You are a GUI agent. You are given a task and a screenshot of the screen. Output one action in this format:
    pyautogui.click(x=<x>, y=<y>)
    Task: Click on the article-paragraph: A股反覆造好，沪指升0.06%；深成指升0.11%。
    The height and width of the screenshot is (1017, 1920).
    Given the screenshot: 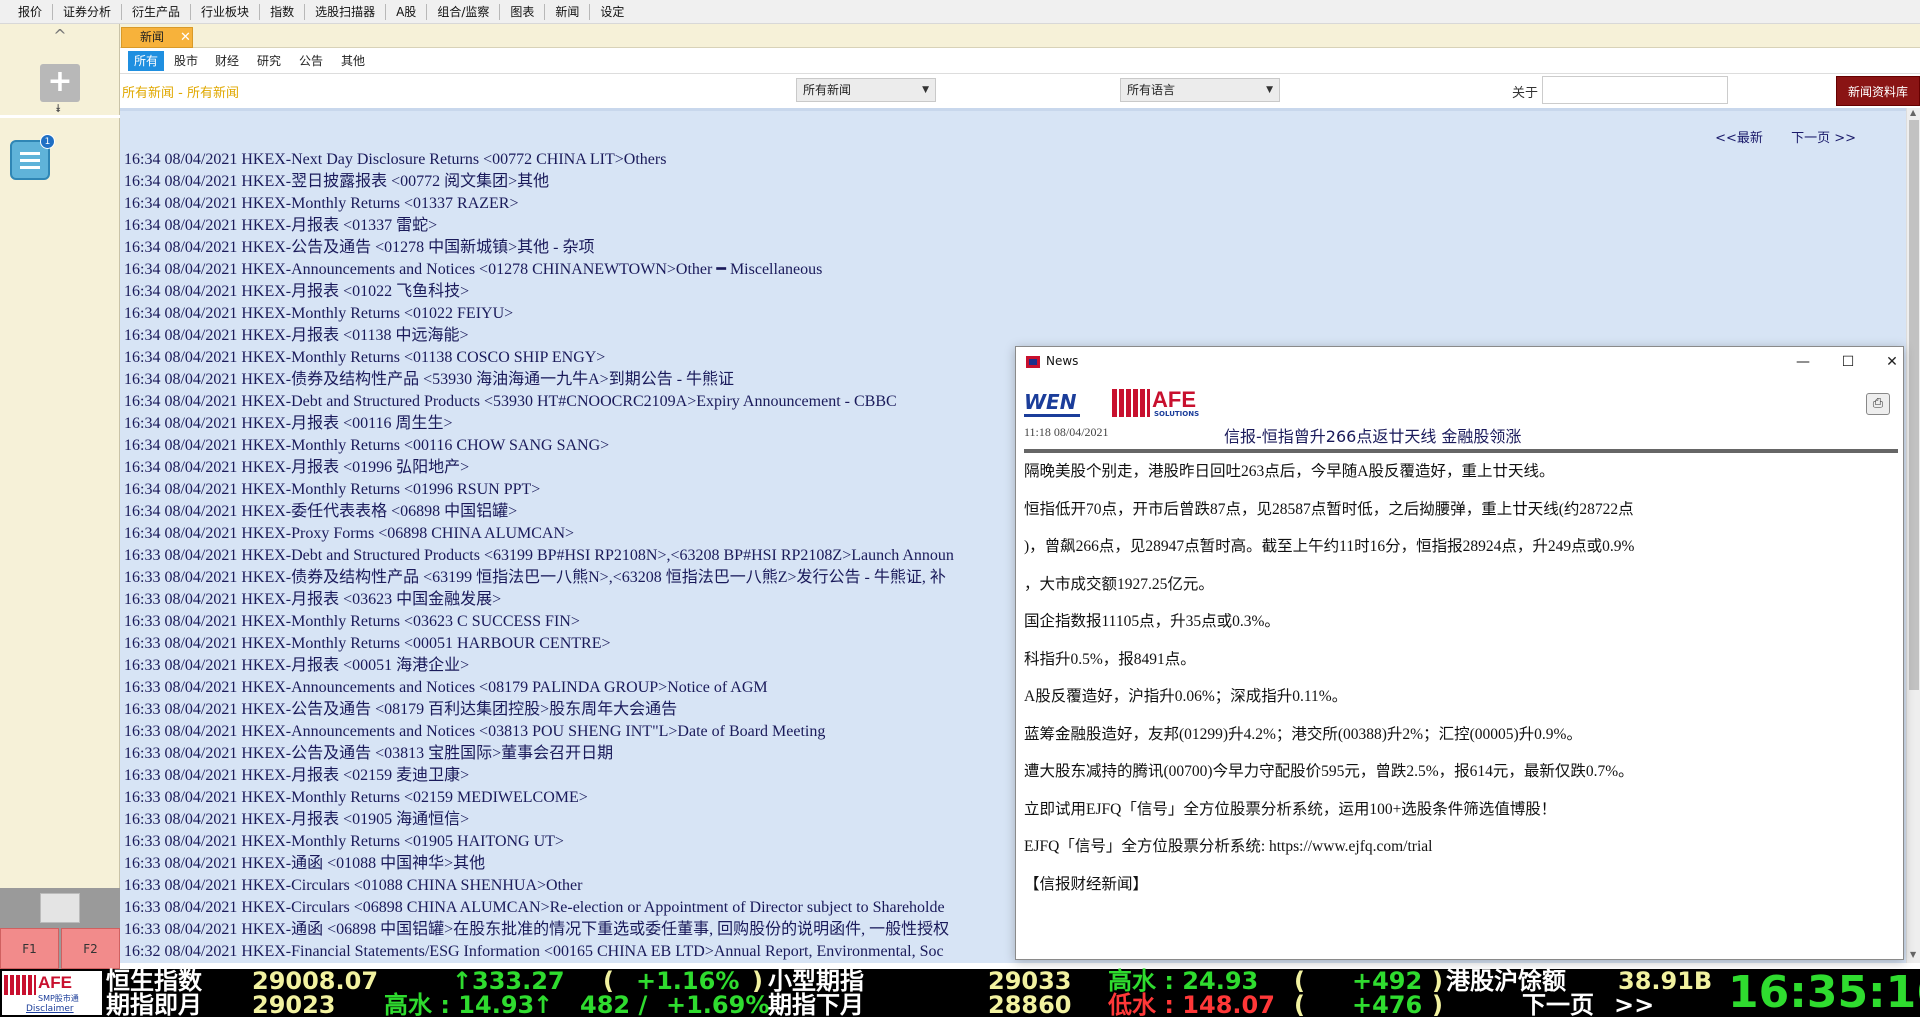 What is the action you would take?
    pyautogui.click(x=1186, y=696)
    